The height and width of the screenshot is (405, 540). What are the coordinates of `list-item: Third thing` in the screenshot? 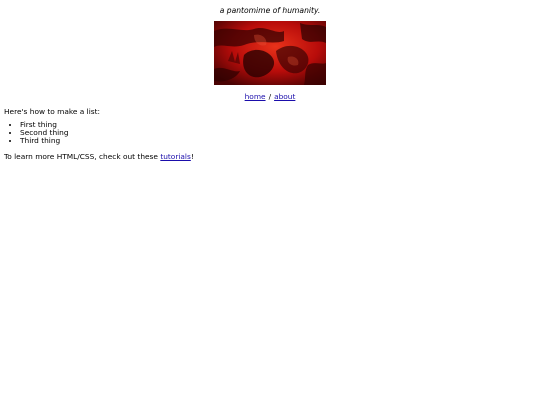 It's located at (44, 141).